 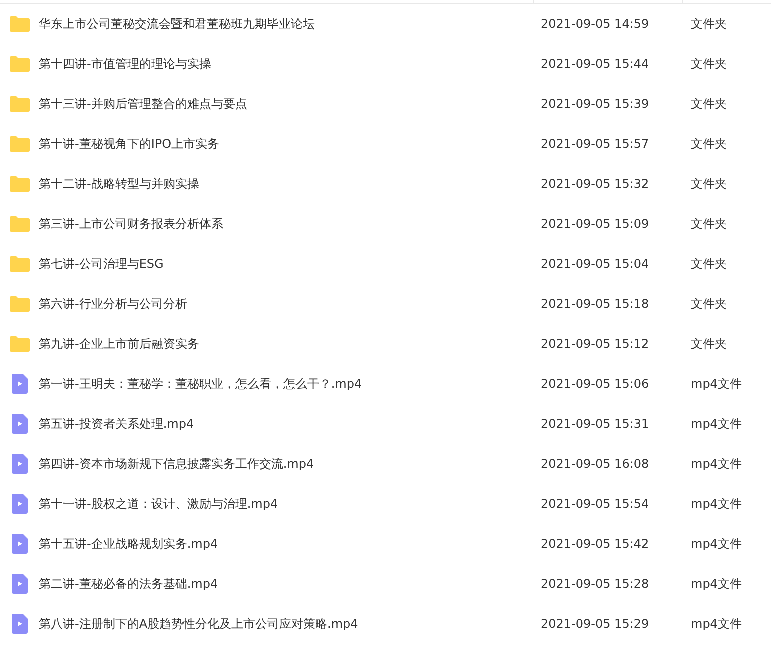 What do you see at coordinates (290, 464) in the screenshot?
I see `file-name: 第四讲-资本市场新规下信息披露实务工作交流.mp4` at bounding box center [290, 464].